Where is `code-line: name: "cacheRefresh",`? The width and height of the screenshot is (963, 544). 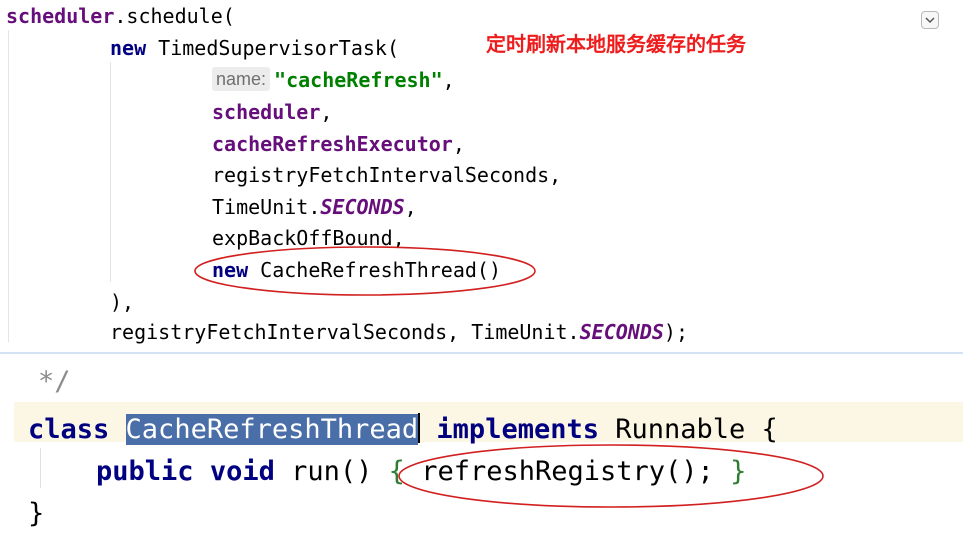 code-line: name: "cacheRefresh", is located at coordinates (333, 80).